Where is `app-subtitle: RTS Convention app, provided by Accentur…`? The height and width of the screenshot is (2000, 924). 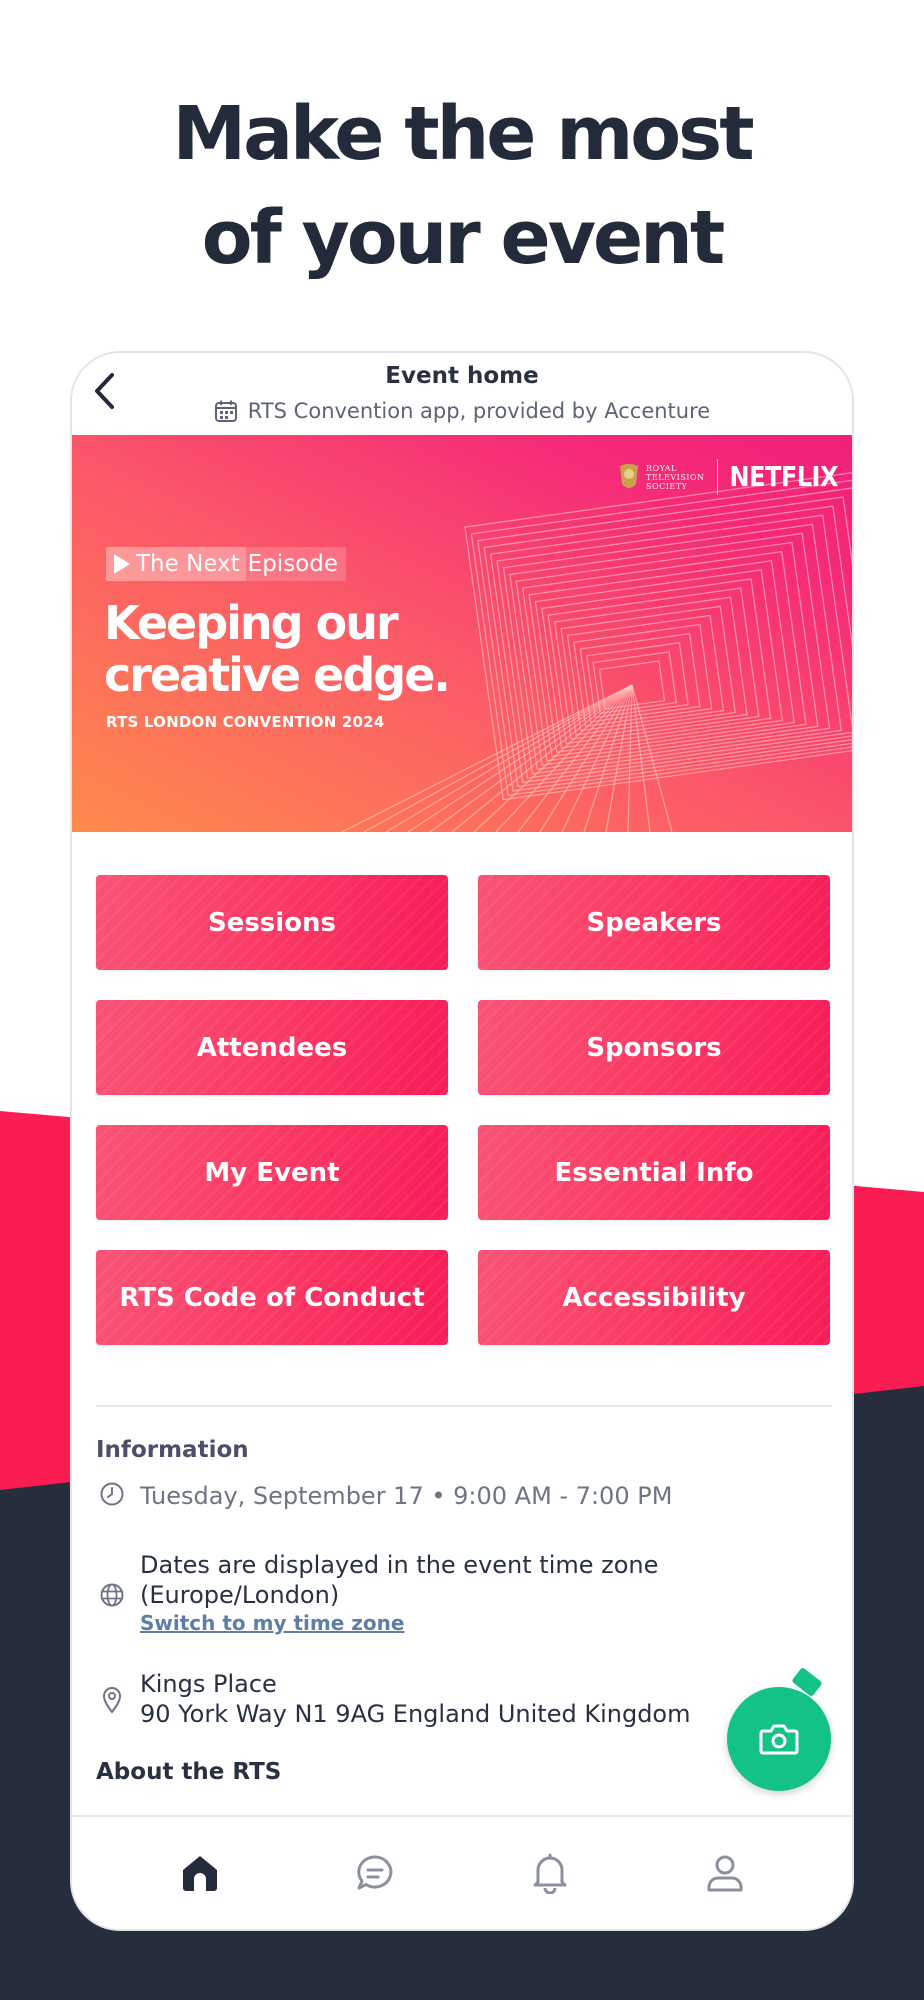
app-subtitle: RTS Convention app, provided by Accentur… is located at coordinates (462, 411).